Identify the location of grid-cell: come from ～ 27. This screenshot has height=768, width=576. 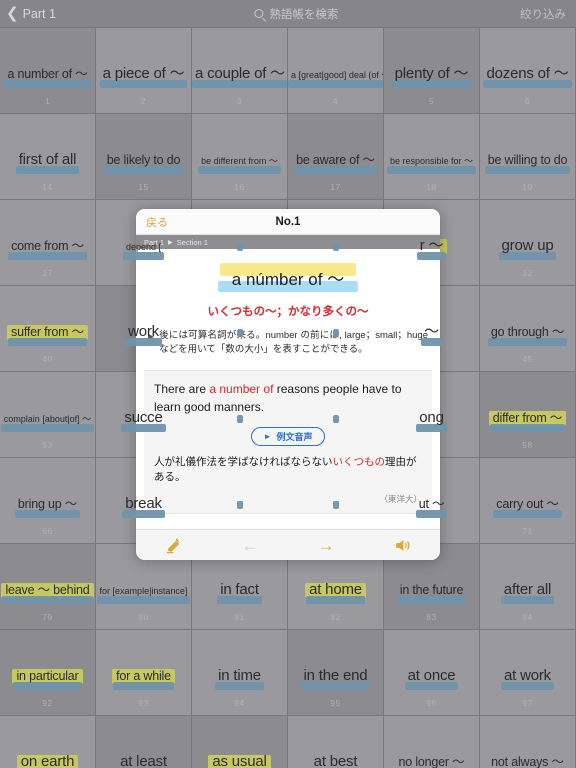
(48, 243).